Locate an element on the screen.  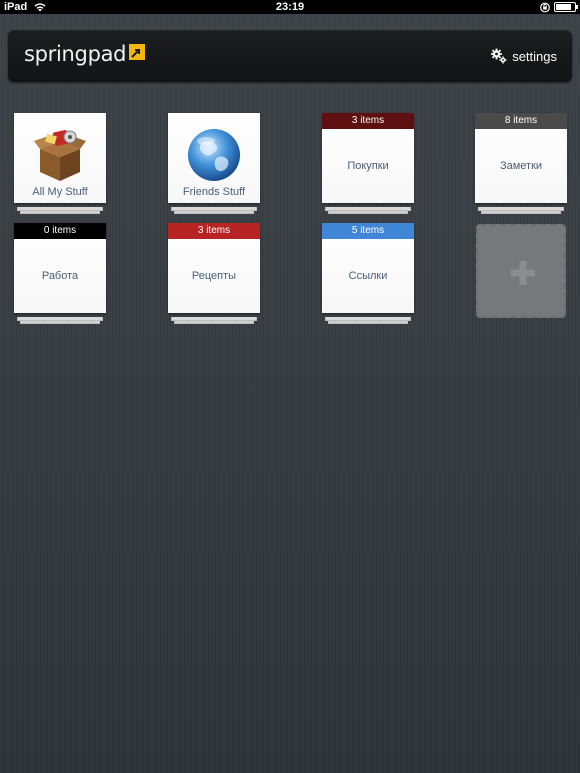
notebook-card: 3 items Рецепты is located at coordinates (214, 268).